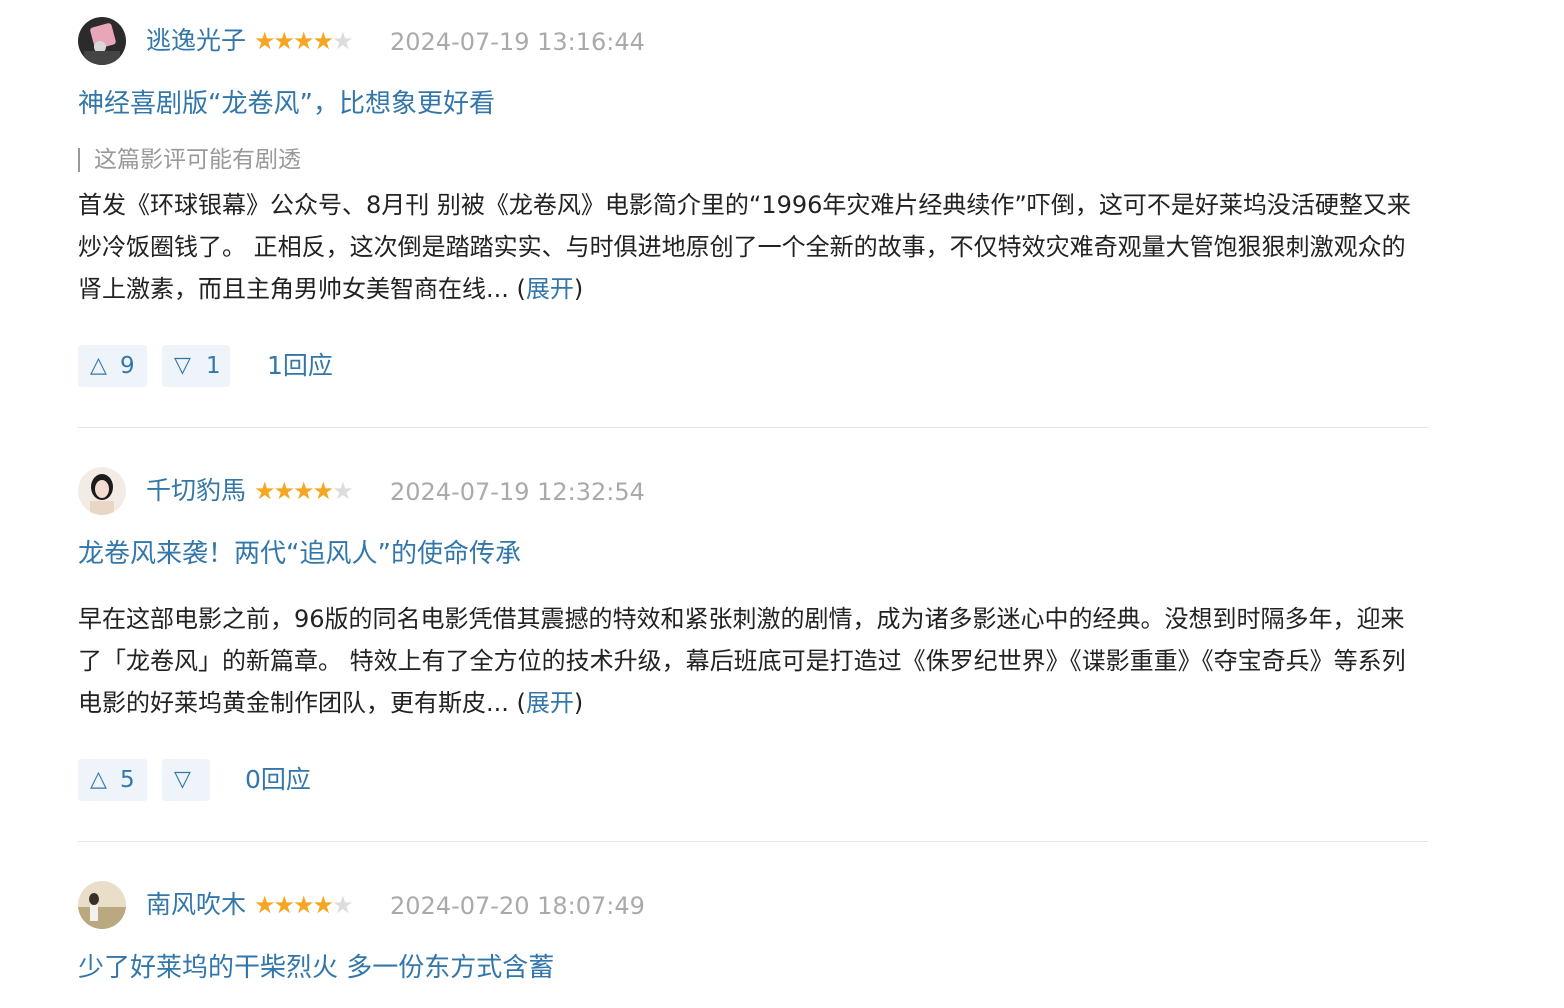 This screenshot has height=1008, width=1564. Describe the element at coordinates (127, 780) in the screenshot. I see `useful-count: 5` at that location.